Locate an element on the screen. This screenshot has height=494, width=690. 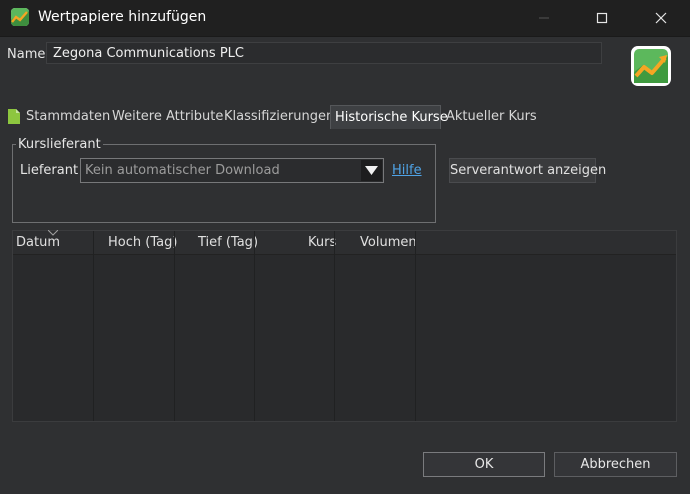
provider-select: Kein automatischer Download is located at coordinates (232, 170).